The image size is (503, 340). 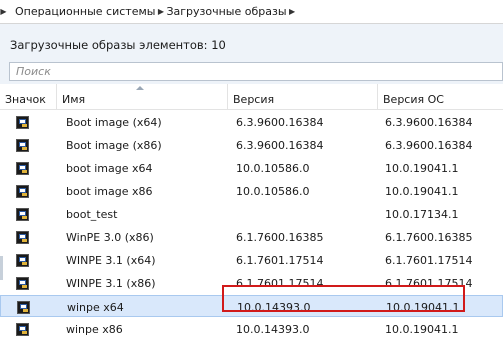 What do you see at coordinates (251, 214) in the screenshot?
I see `table-row: boot_test 10.0.17134.1` at bounding box center [251, 214].